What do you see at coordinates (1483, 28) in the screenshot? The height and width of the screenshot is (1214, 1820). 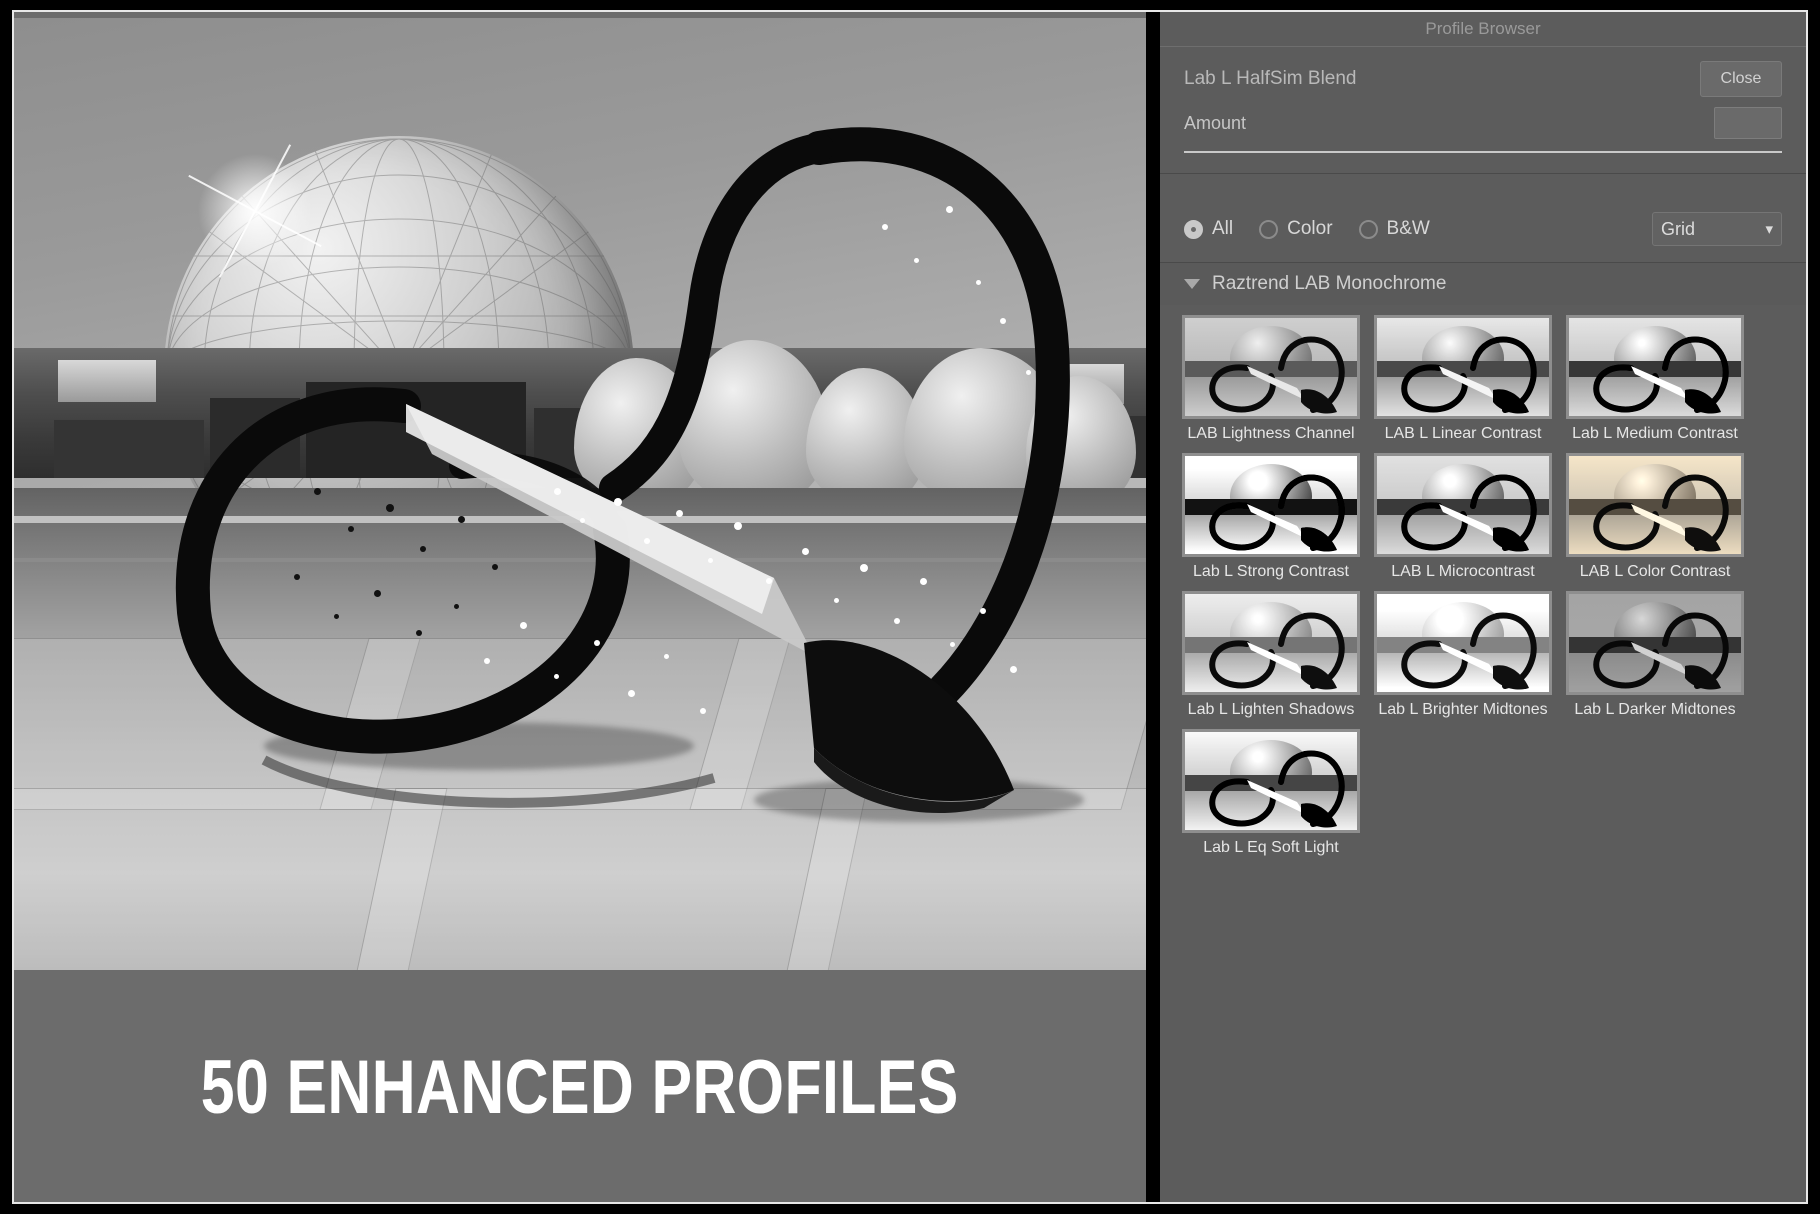 I see `panel-title: Profile Browser` at bounding box center [1483, 28].